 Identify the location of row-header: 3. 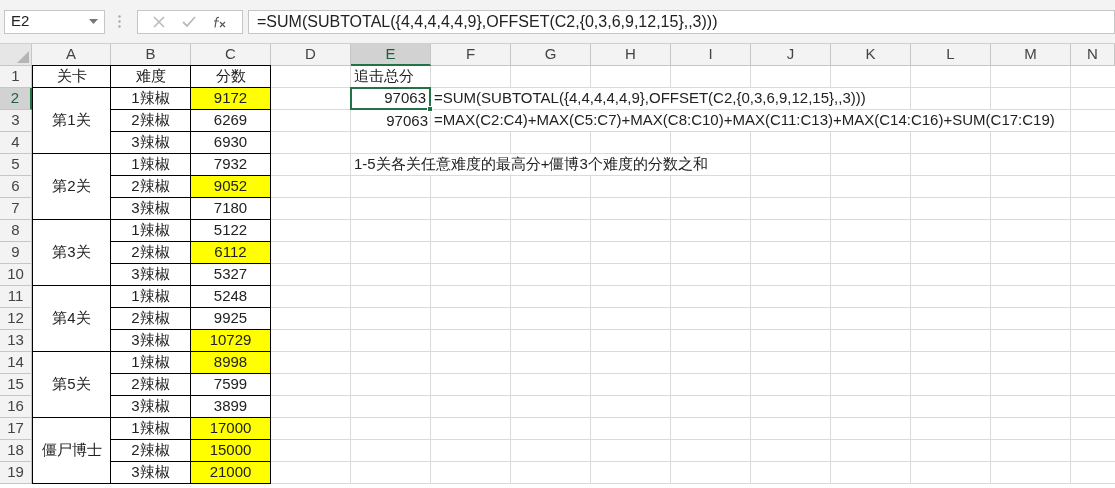
(16, 121).